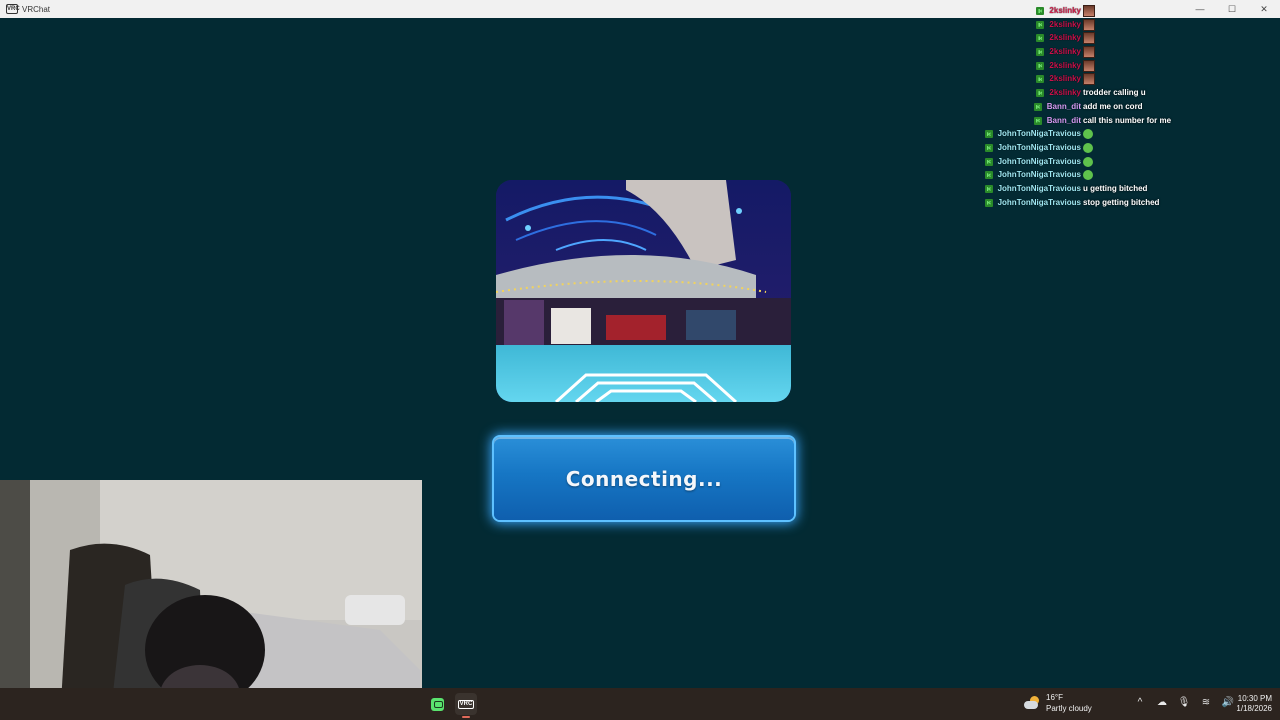 The height and width of the screenshot is (720, 1280). I want to click on chat-message-text: stop getting bitched, so click(1121, 202).